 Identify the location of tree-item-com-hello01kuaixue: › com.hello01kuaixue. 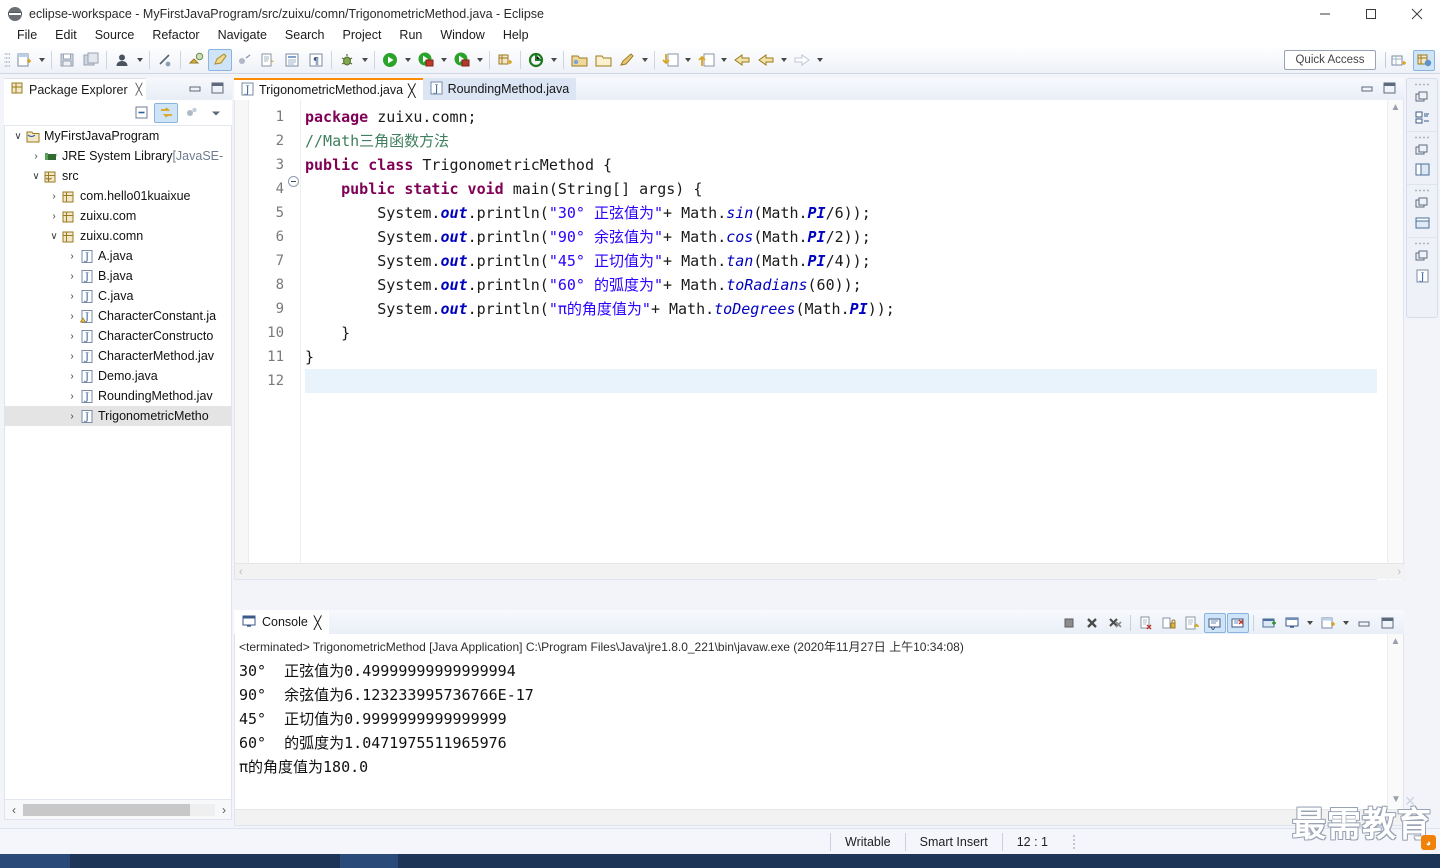
(118, 196).